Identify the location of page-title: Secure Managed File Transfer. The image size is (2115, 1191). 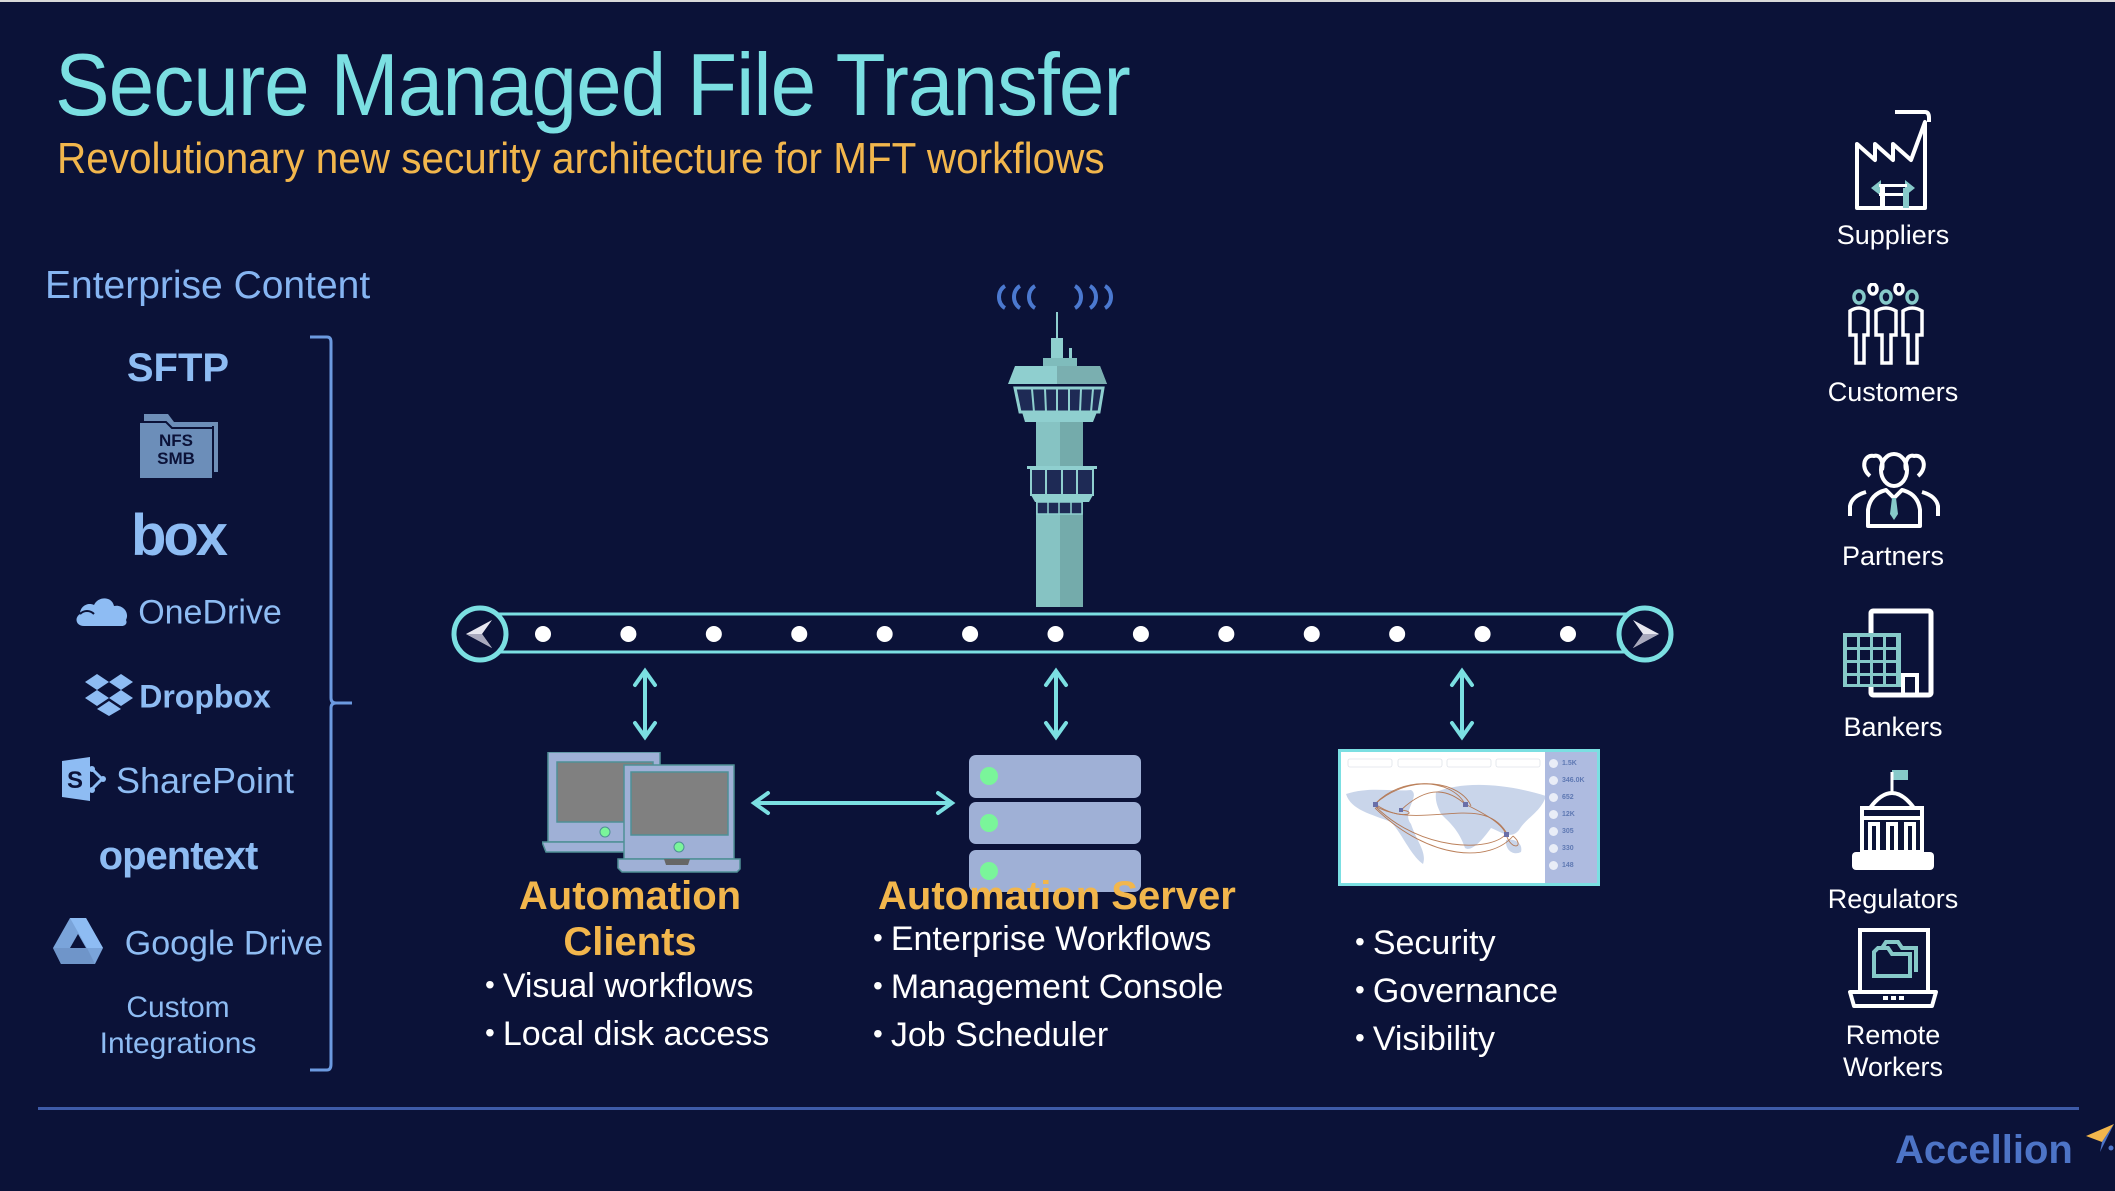
(593, 84).